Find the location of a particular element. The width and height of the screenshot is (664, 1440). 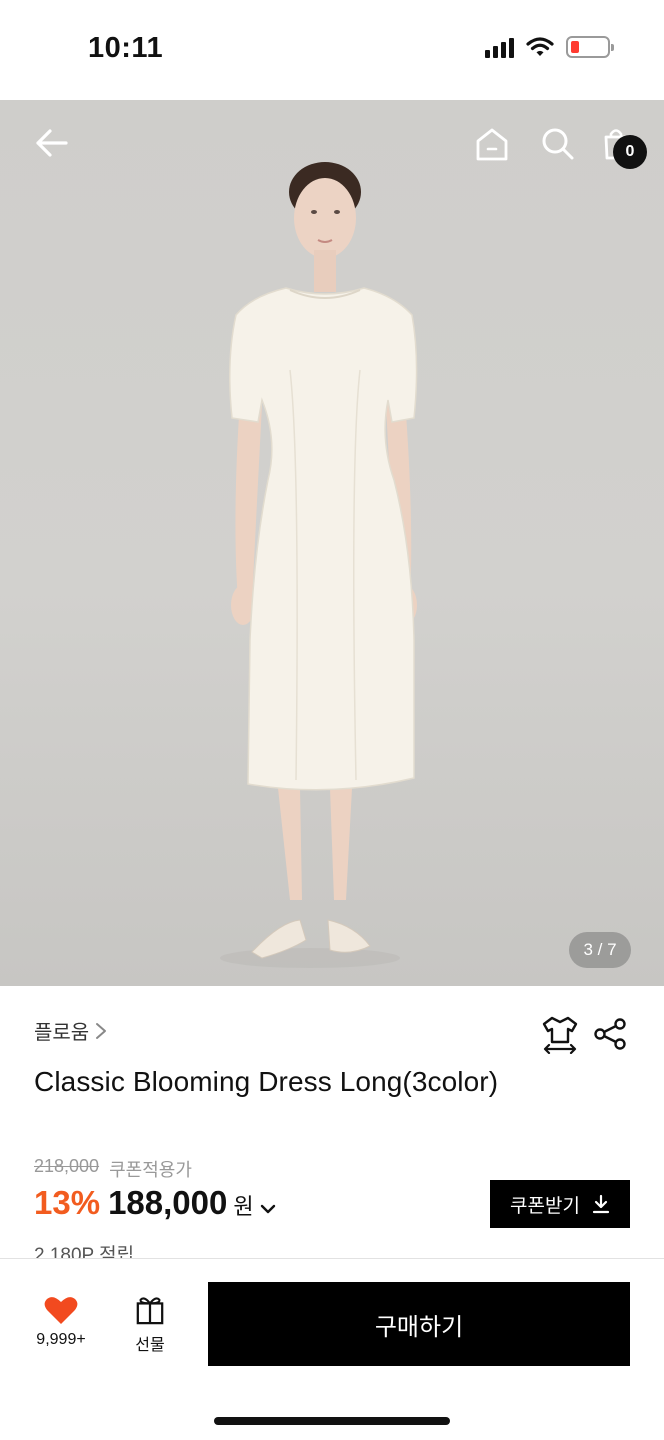

signal-icon is located at coordinates (499, 47).